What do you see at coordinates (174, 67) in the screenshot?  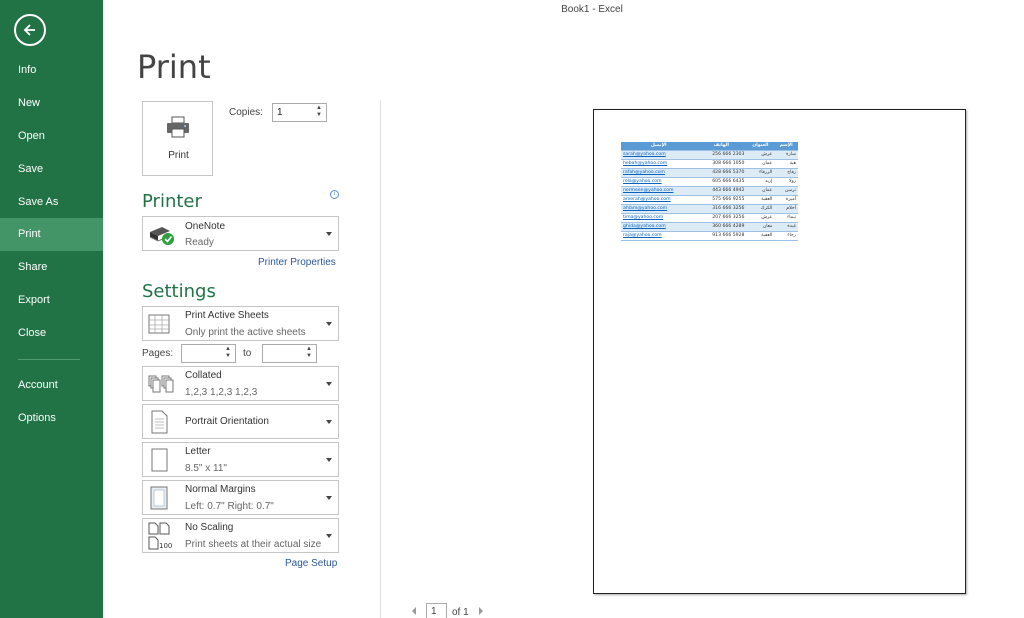 I see `page-title: Print` at bounding box center [174, 67].